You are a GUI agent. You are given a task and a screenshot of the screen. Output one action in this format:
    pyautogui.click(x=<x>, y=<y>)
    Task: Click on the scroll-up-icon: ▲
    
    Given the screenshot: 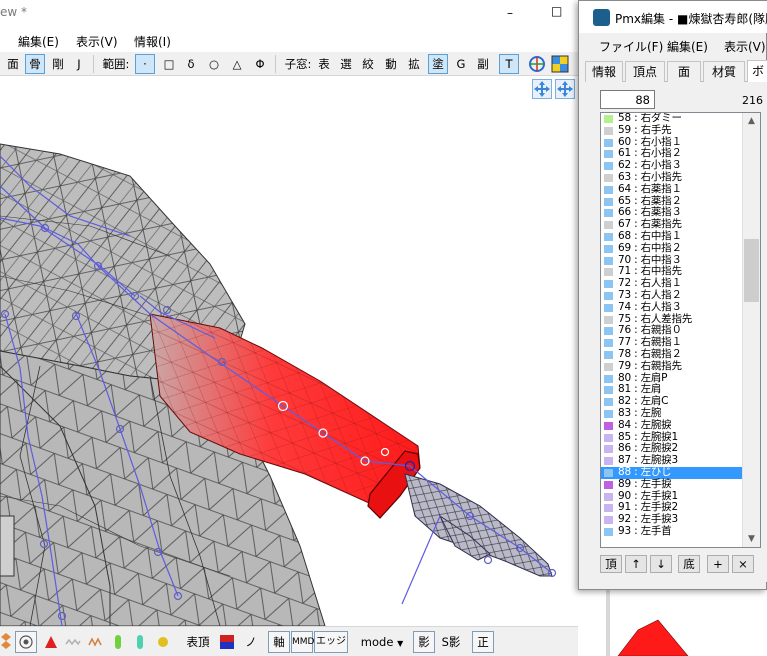 What is the action you would take?
    pyautogui.click(x=751, y=121)
    